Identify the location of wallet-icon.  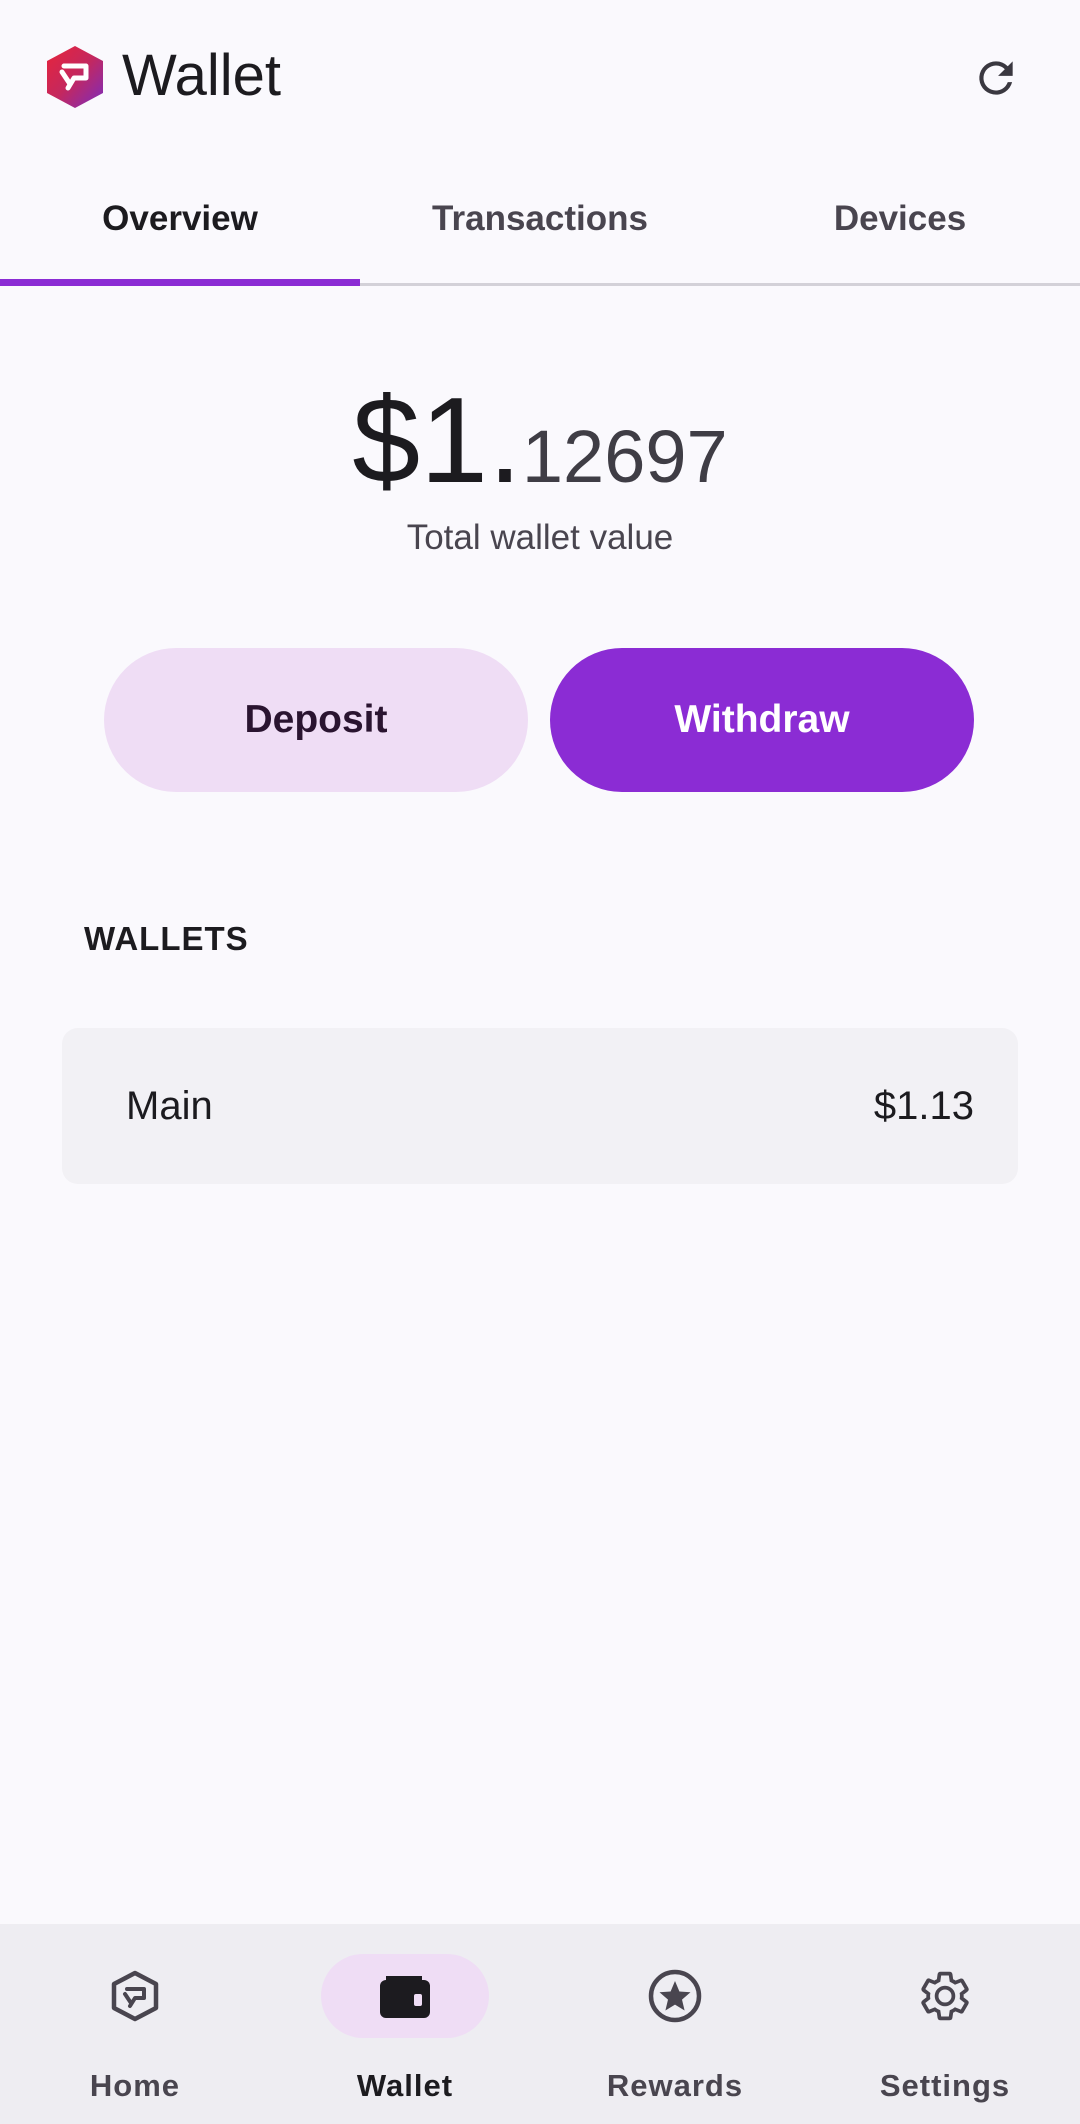
(405, 1997).